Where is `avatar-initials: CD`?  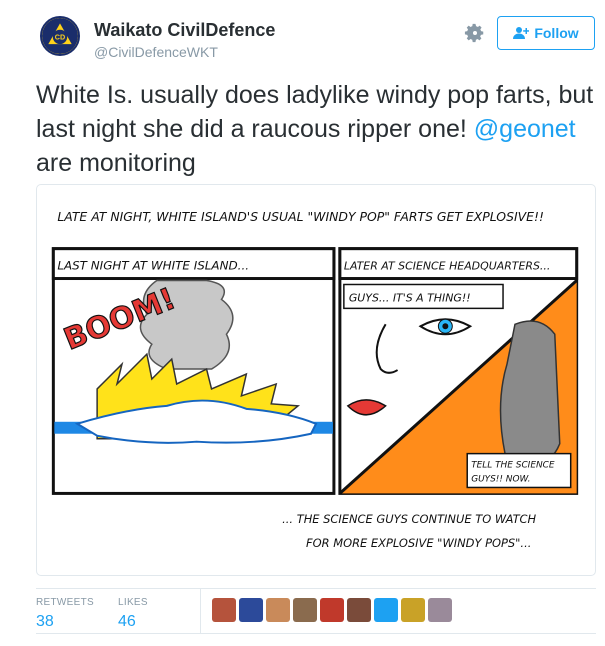 avatar-initials: CD is located at coordinates (60, 37).